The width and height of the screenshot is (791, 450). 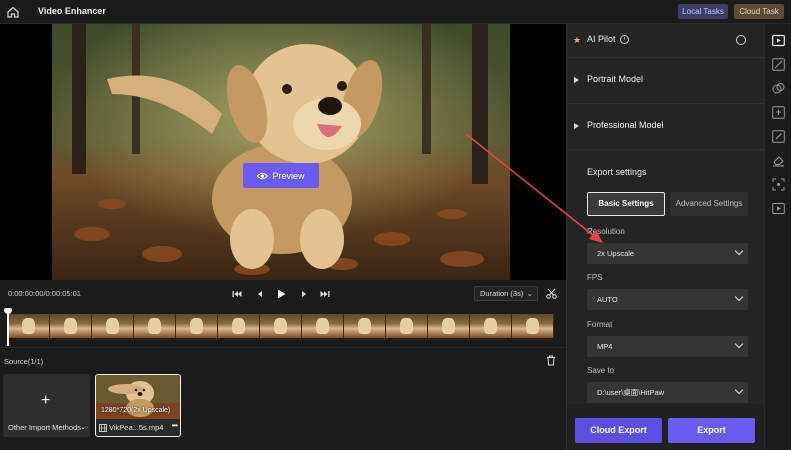 I want to click on timecode: 0:00:00:00/0:00:05:01, so click(x=44, y=293).